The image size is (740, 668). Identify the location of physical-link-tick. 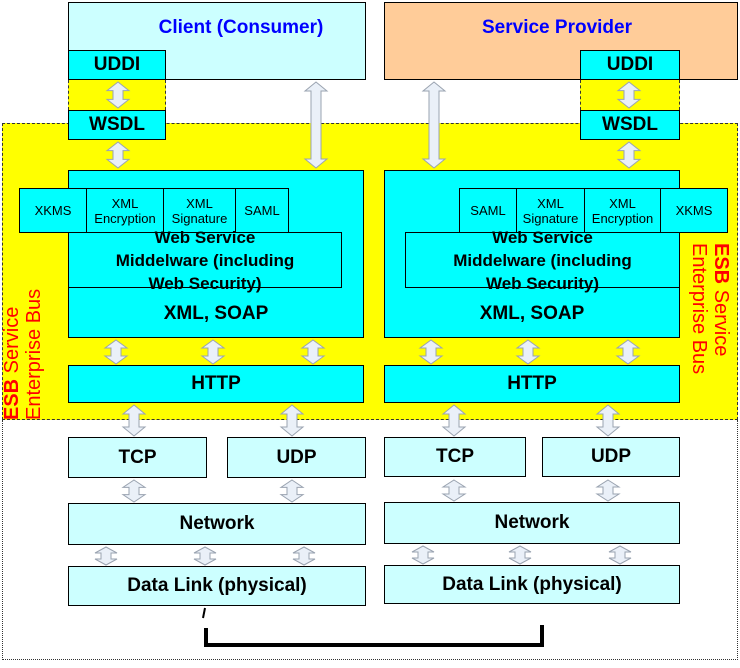
(204, 613).